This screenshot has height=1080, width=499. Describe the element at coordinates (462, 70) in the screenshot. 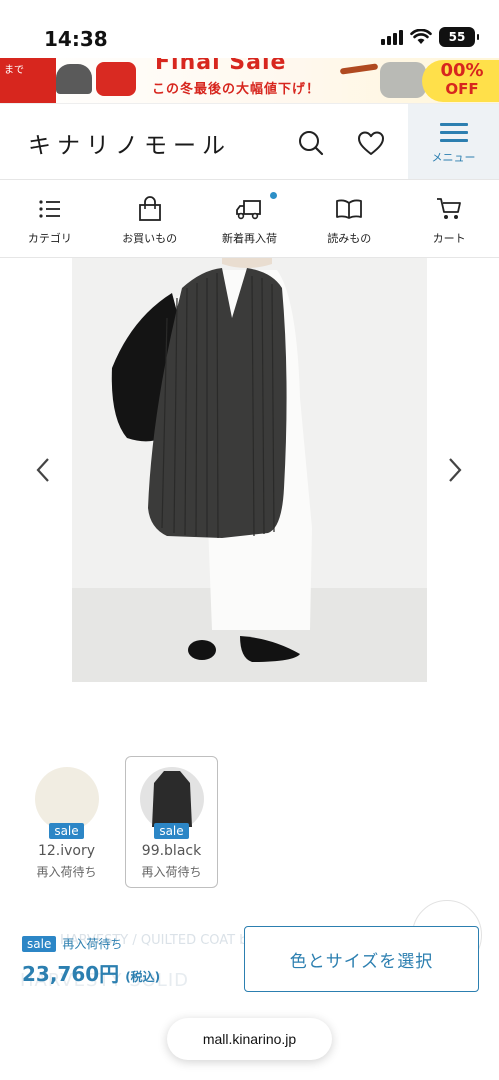

I see `banner-discount-percent: 00%` at that location.